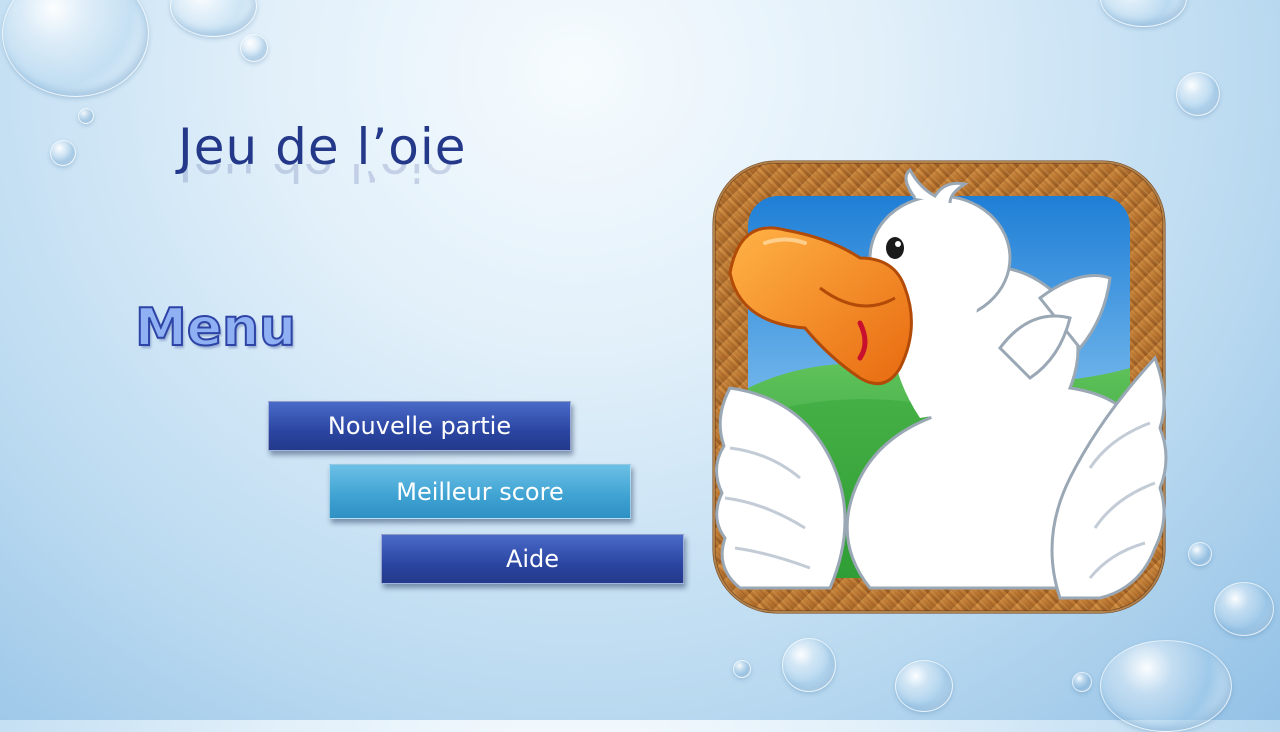  I want to click on help-button: Aide, so click(532, 559).